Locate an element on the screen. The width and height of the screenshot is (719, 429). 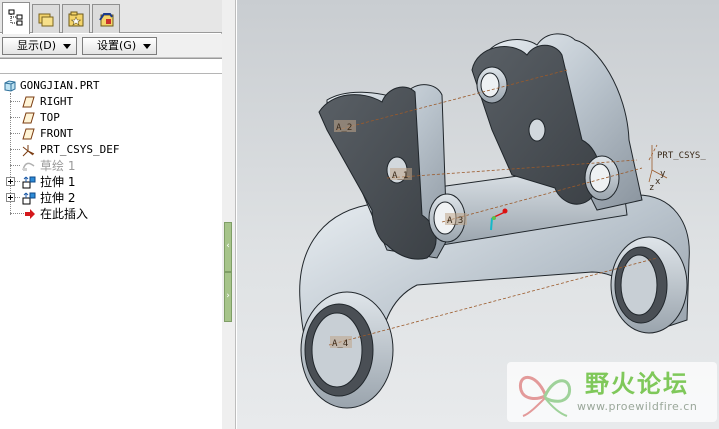
csys-icon is located at coordinates (28, 151).